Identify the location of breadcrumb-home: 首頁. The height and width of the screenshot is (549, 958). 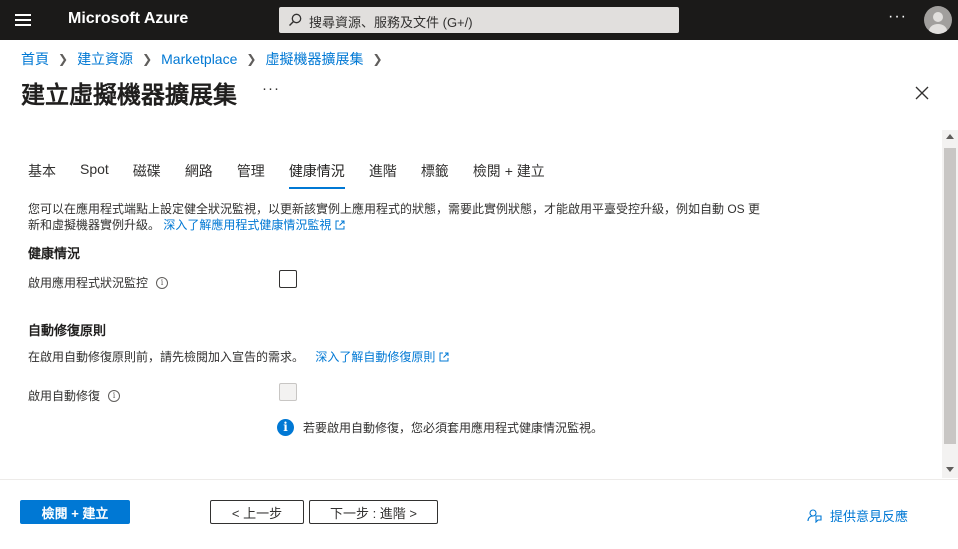
(35, 59).